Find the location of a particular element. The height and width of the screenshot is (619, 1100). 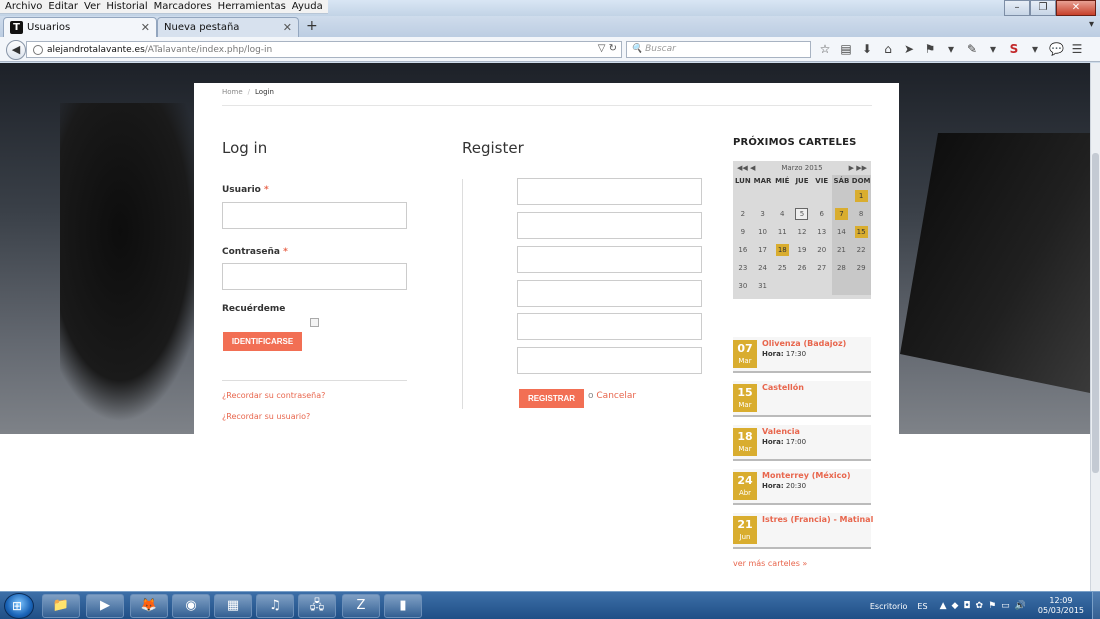

tray-app-icon: ◆ is located at coordinates (954, 606).